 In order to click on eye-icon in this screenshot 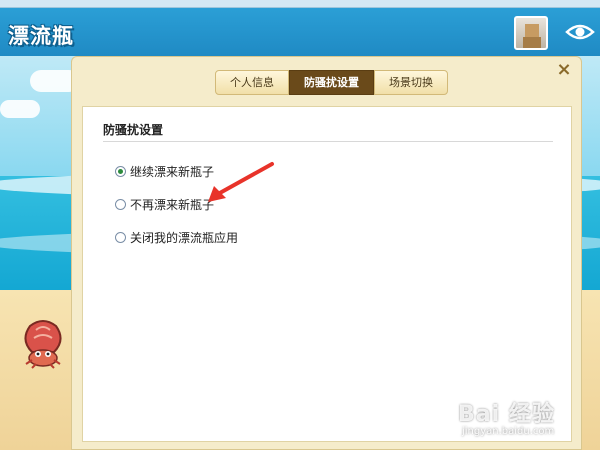, I will do `click(580, 32)`.